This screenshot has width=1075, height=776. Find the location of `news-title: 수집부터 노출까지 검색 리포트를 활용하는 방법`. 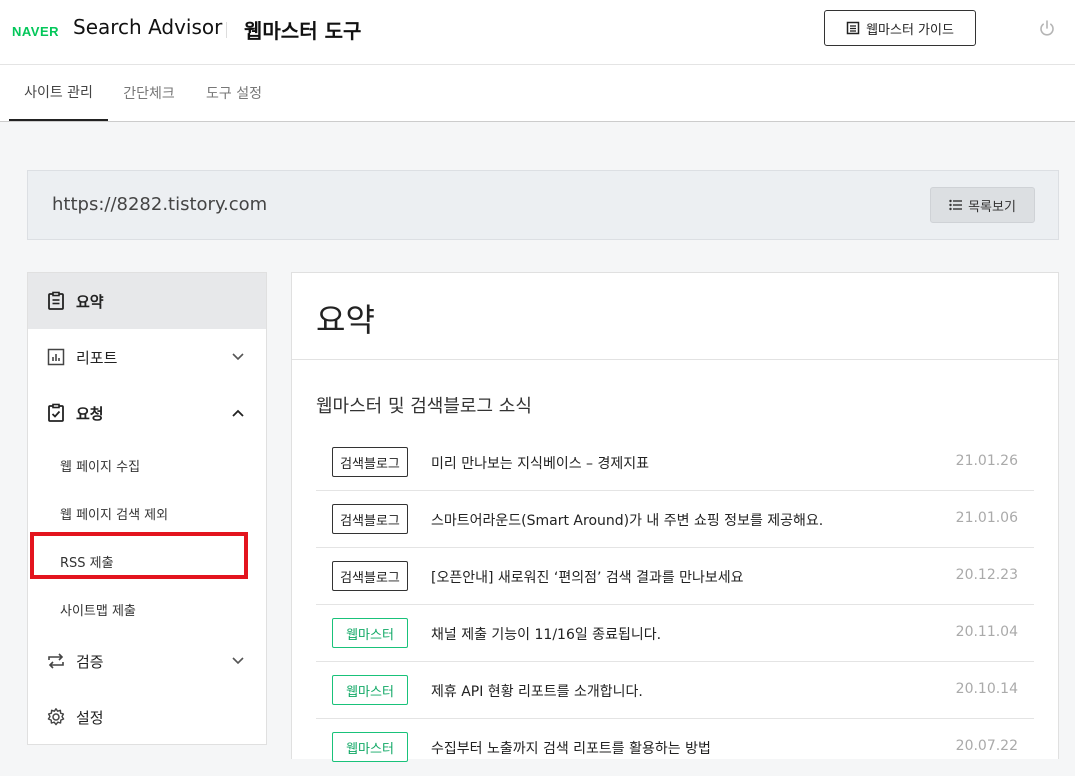

news-title: 수집부터 노출까지 검색 리포트를 활용하는 방법 is located at coordinates (571, 748).